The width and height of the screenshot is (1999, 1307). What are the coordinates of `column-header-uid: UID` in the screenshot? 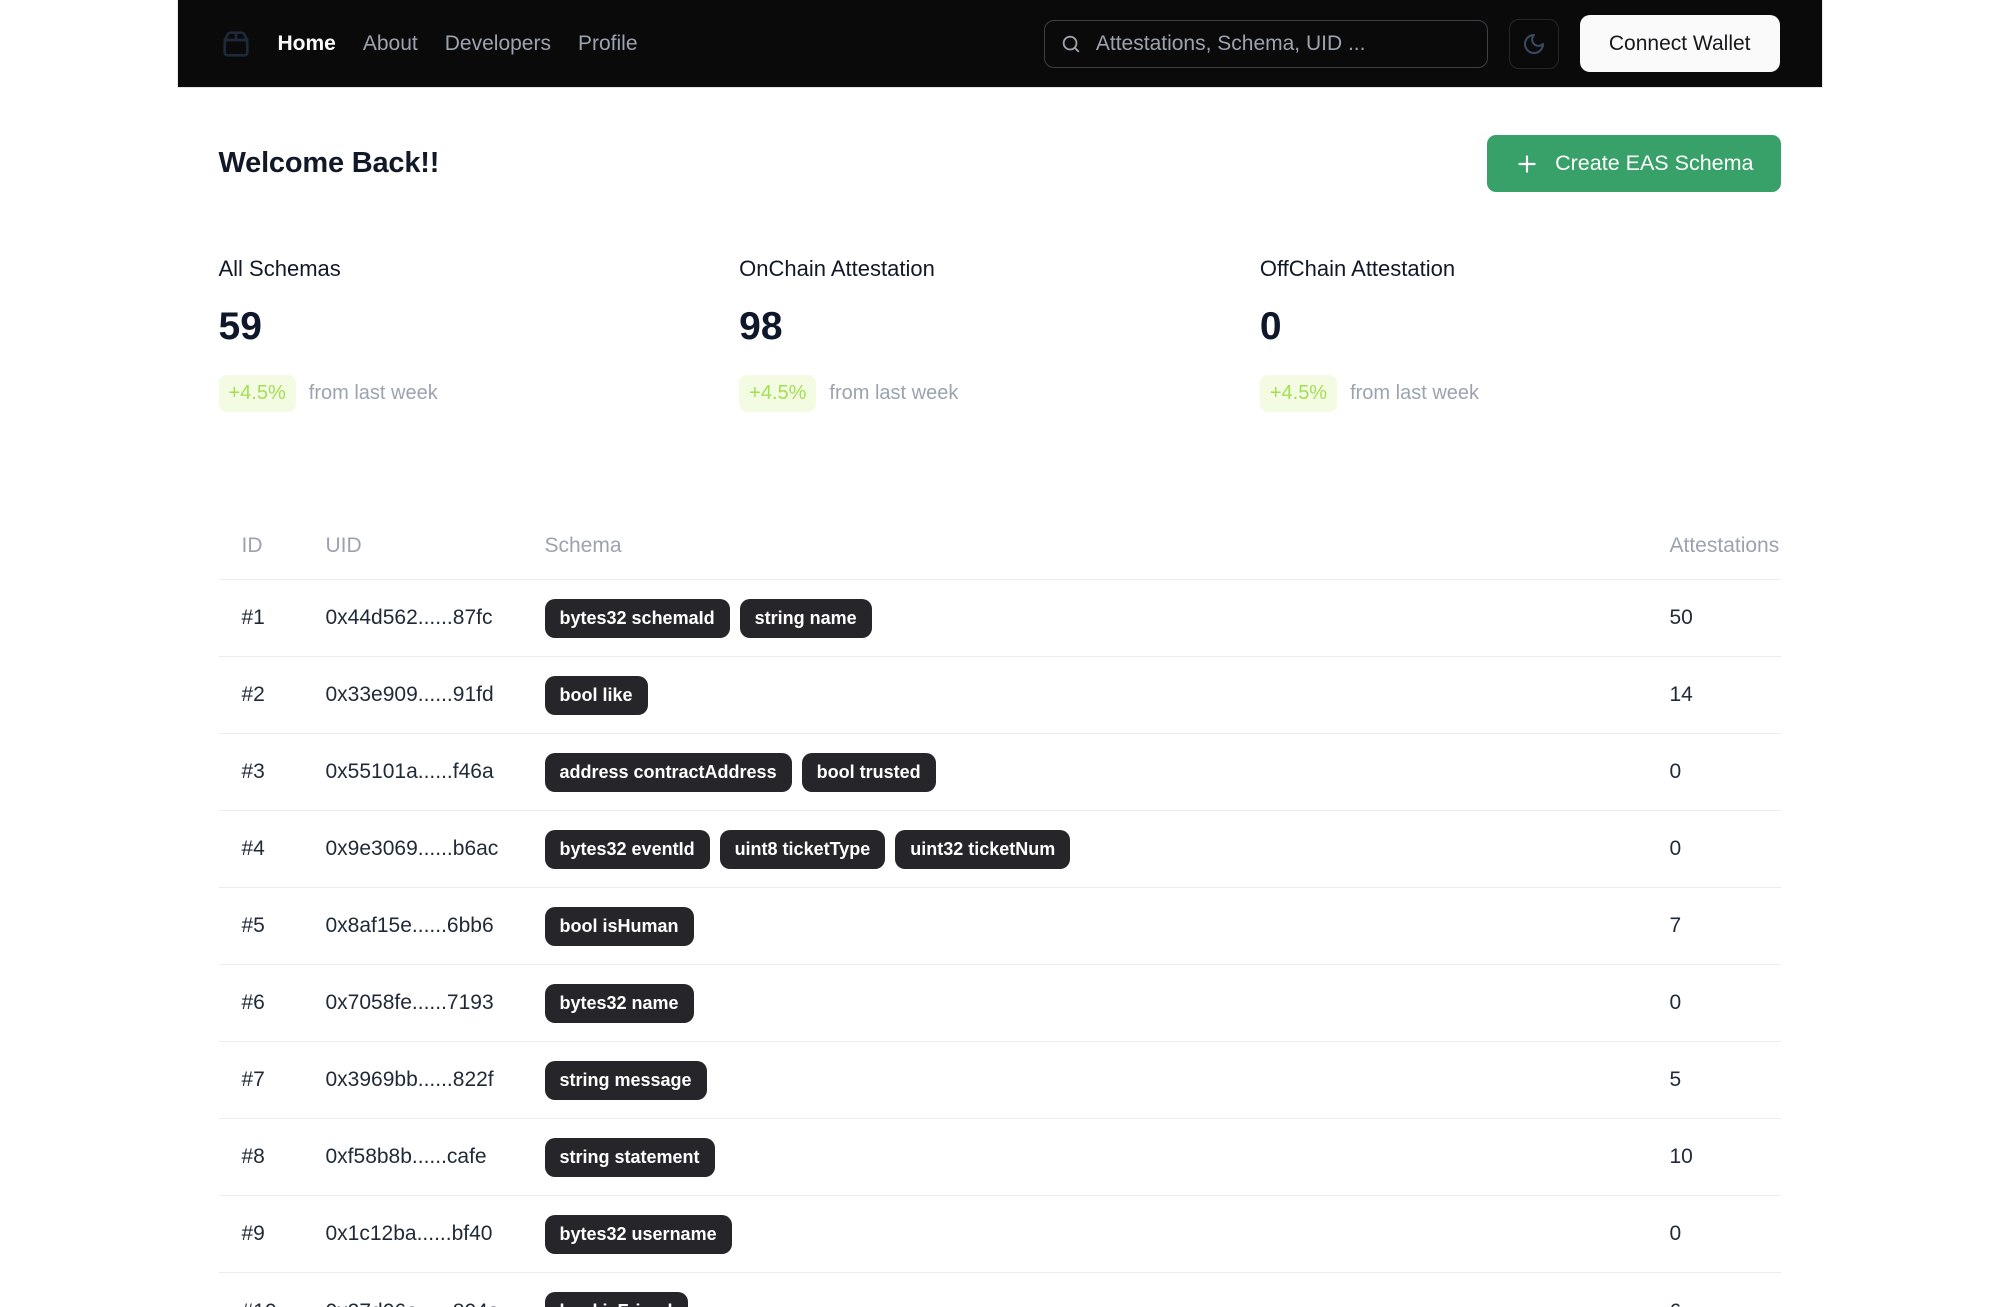 It's located at (343, 545).